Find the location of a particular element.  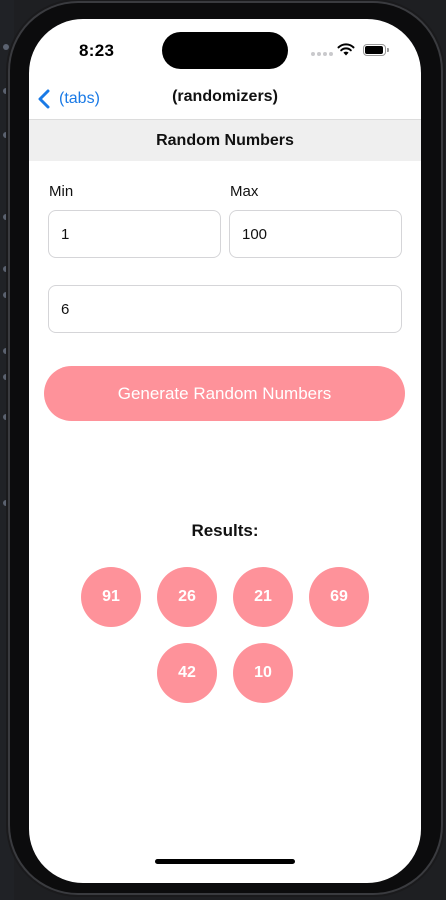

navigation-bar: (tabs) (randomizers) is located at coordinates (225, 99).